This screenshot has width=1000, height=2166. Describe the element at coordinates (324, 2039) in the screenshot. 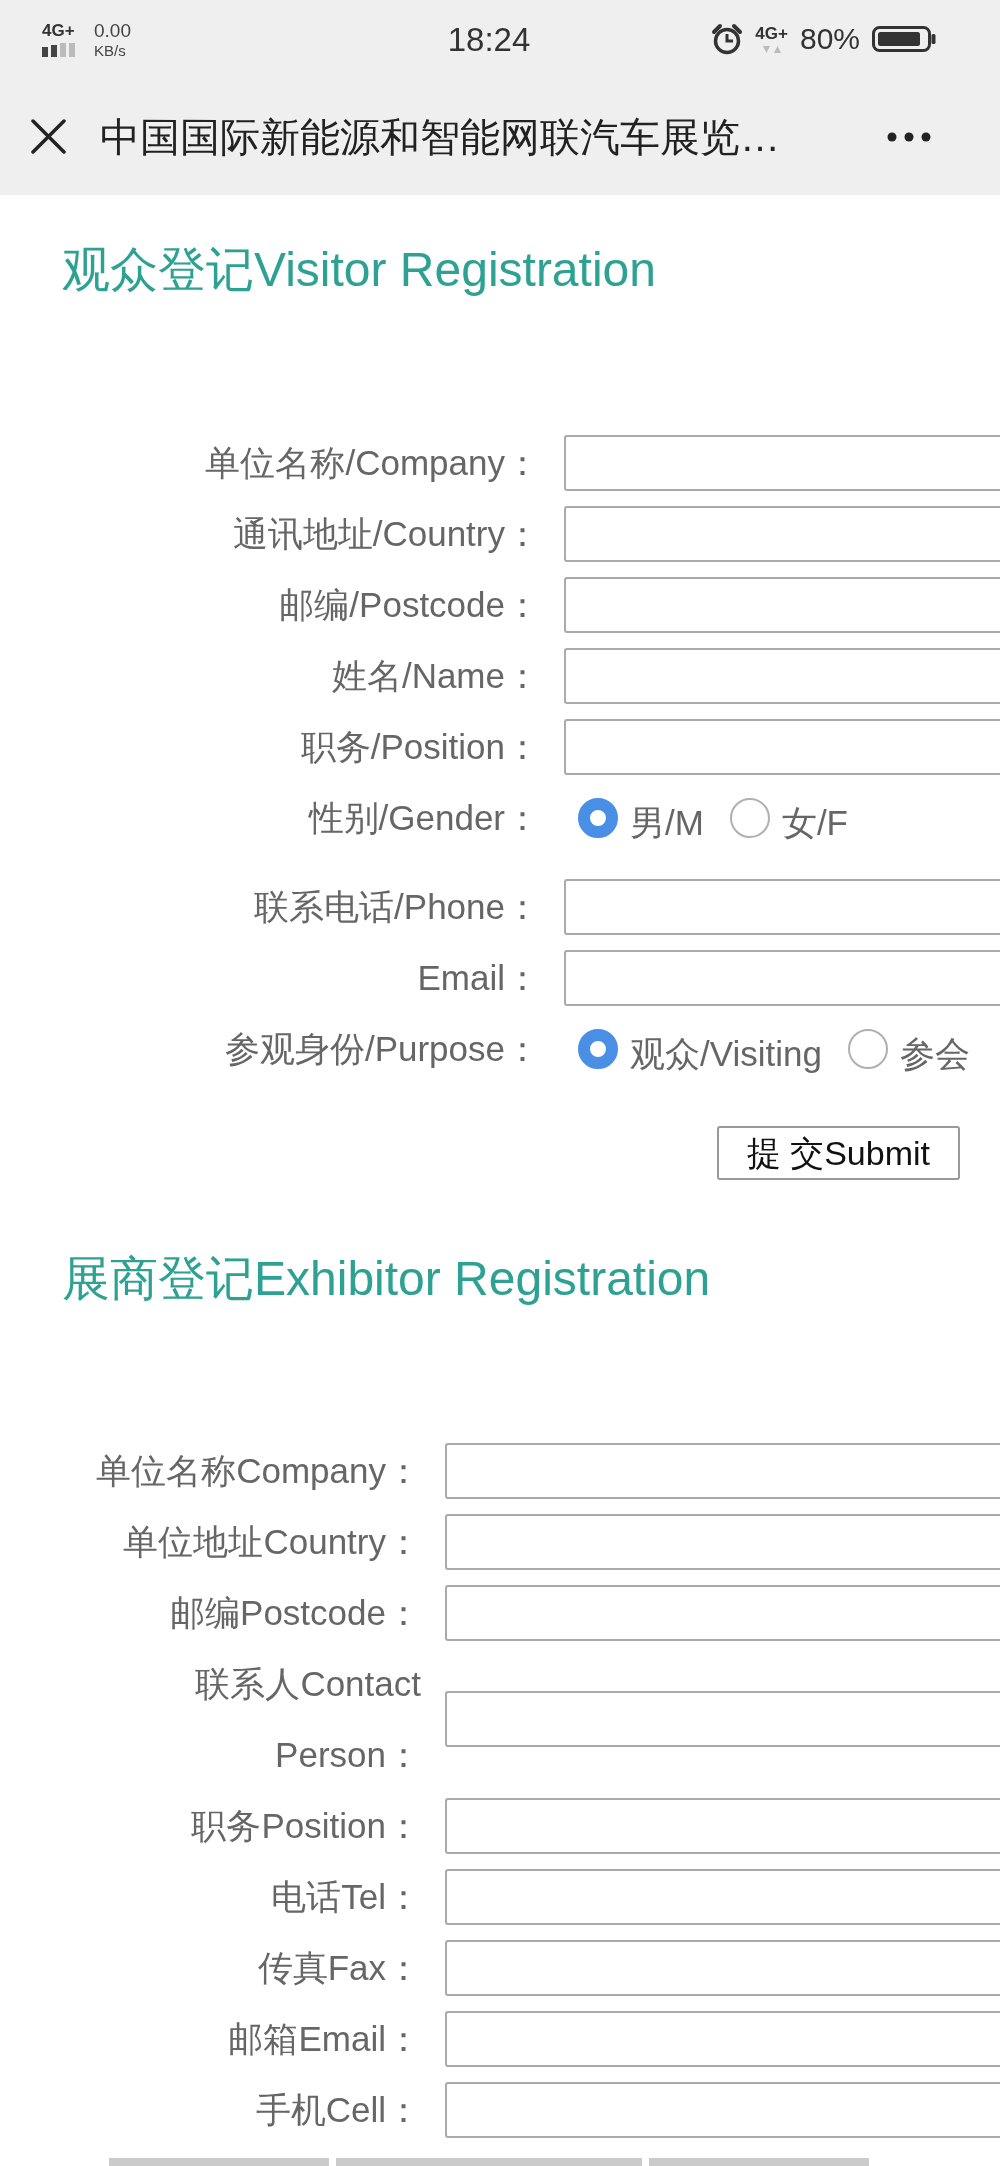

I see `field-label: 邮箱Email：` at that location.